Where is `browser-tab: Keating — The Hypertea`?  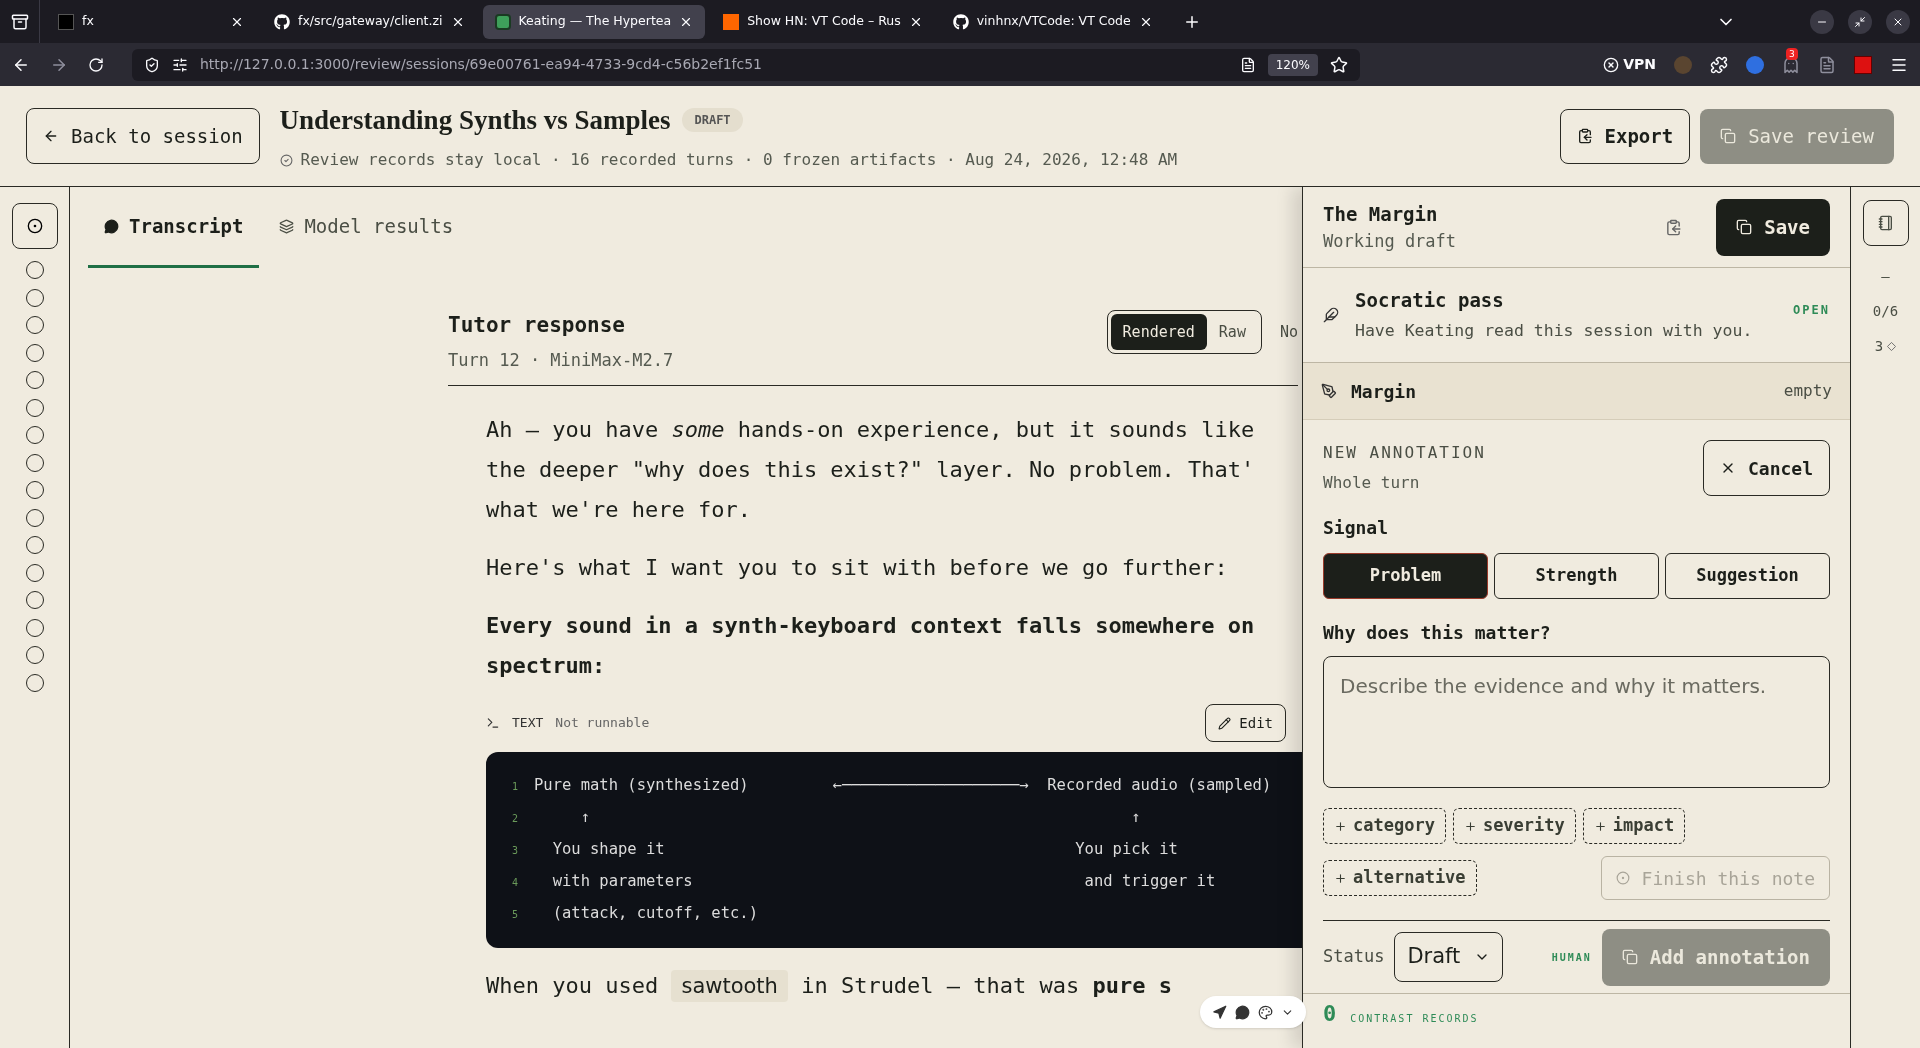 browser-tab: Keating — The Hypertea is located at coordinates (594, 21).